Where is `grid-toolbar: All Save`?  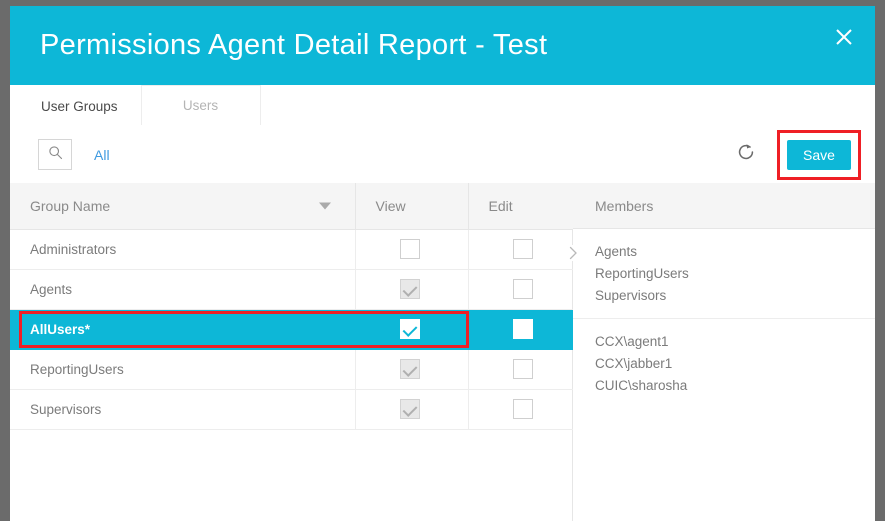 grid-toolbar: All Save is located at coordinates (442, 154).